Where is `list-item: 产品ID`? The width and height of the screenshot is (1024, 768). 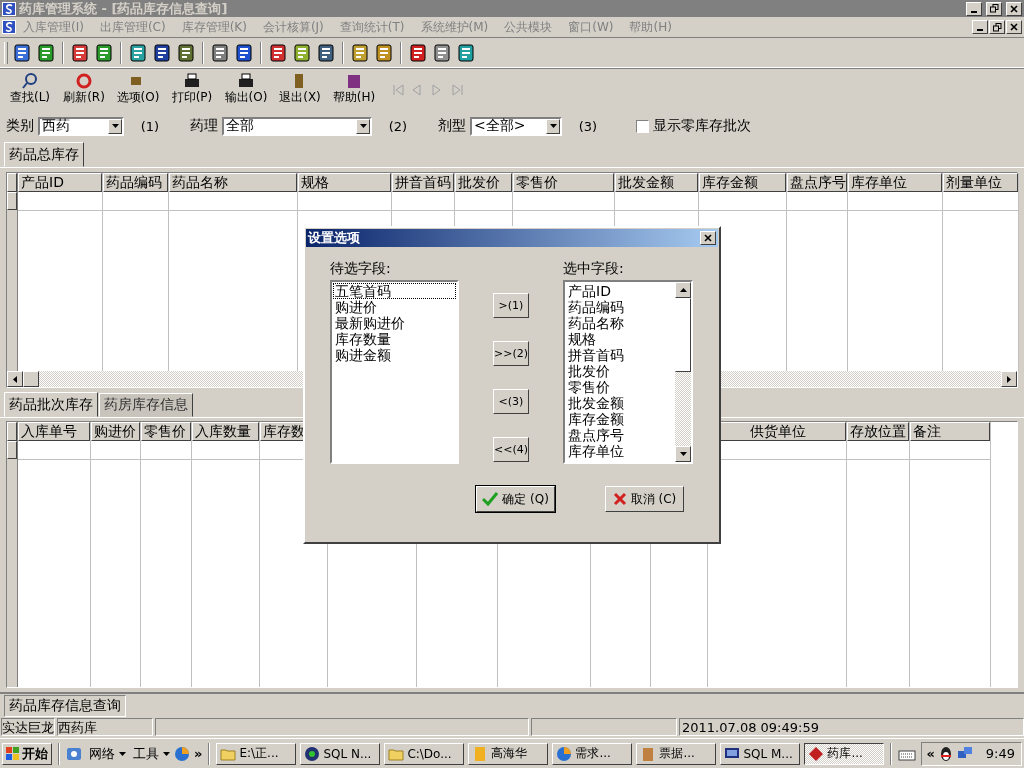
list-item: 产品ID is located at coordinates (620, 291).